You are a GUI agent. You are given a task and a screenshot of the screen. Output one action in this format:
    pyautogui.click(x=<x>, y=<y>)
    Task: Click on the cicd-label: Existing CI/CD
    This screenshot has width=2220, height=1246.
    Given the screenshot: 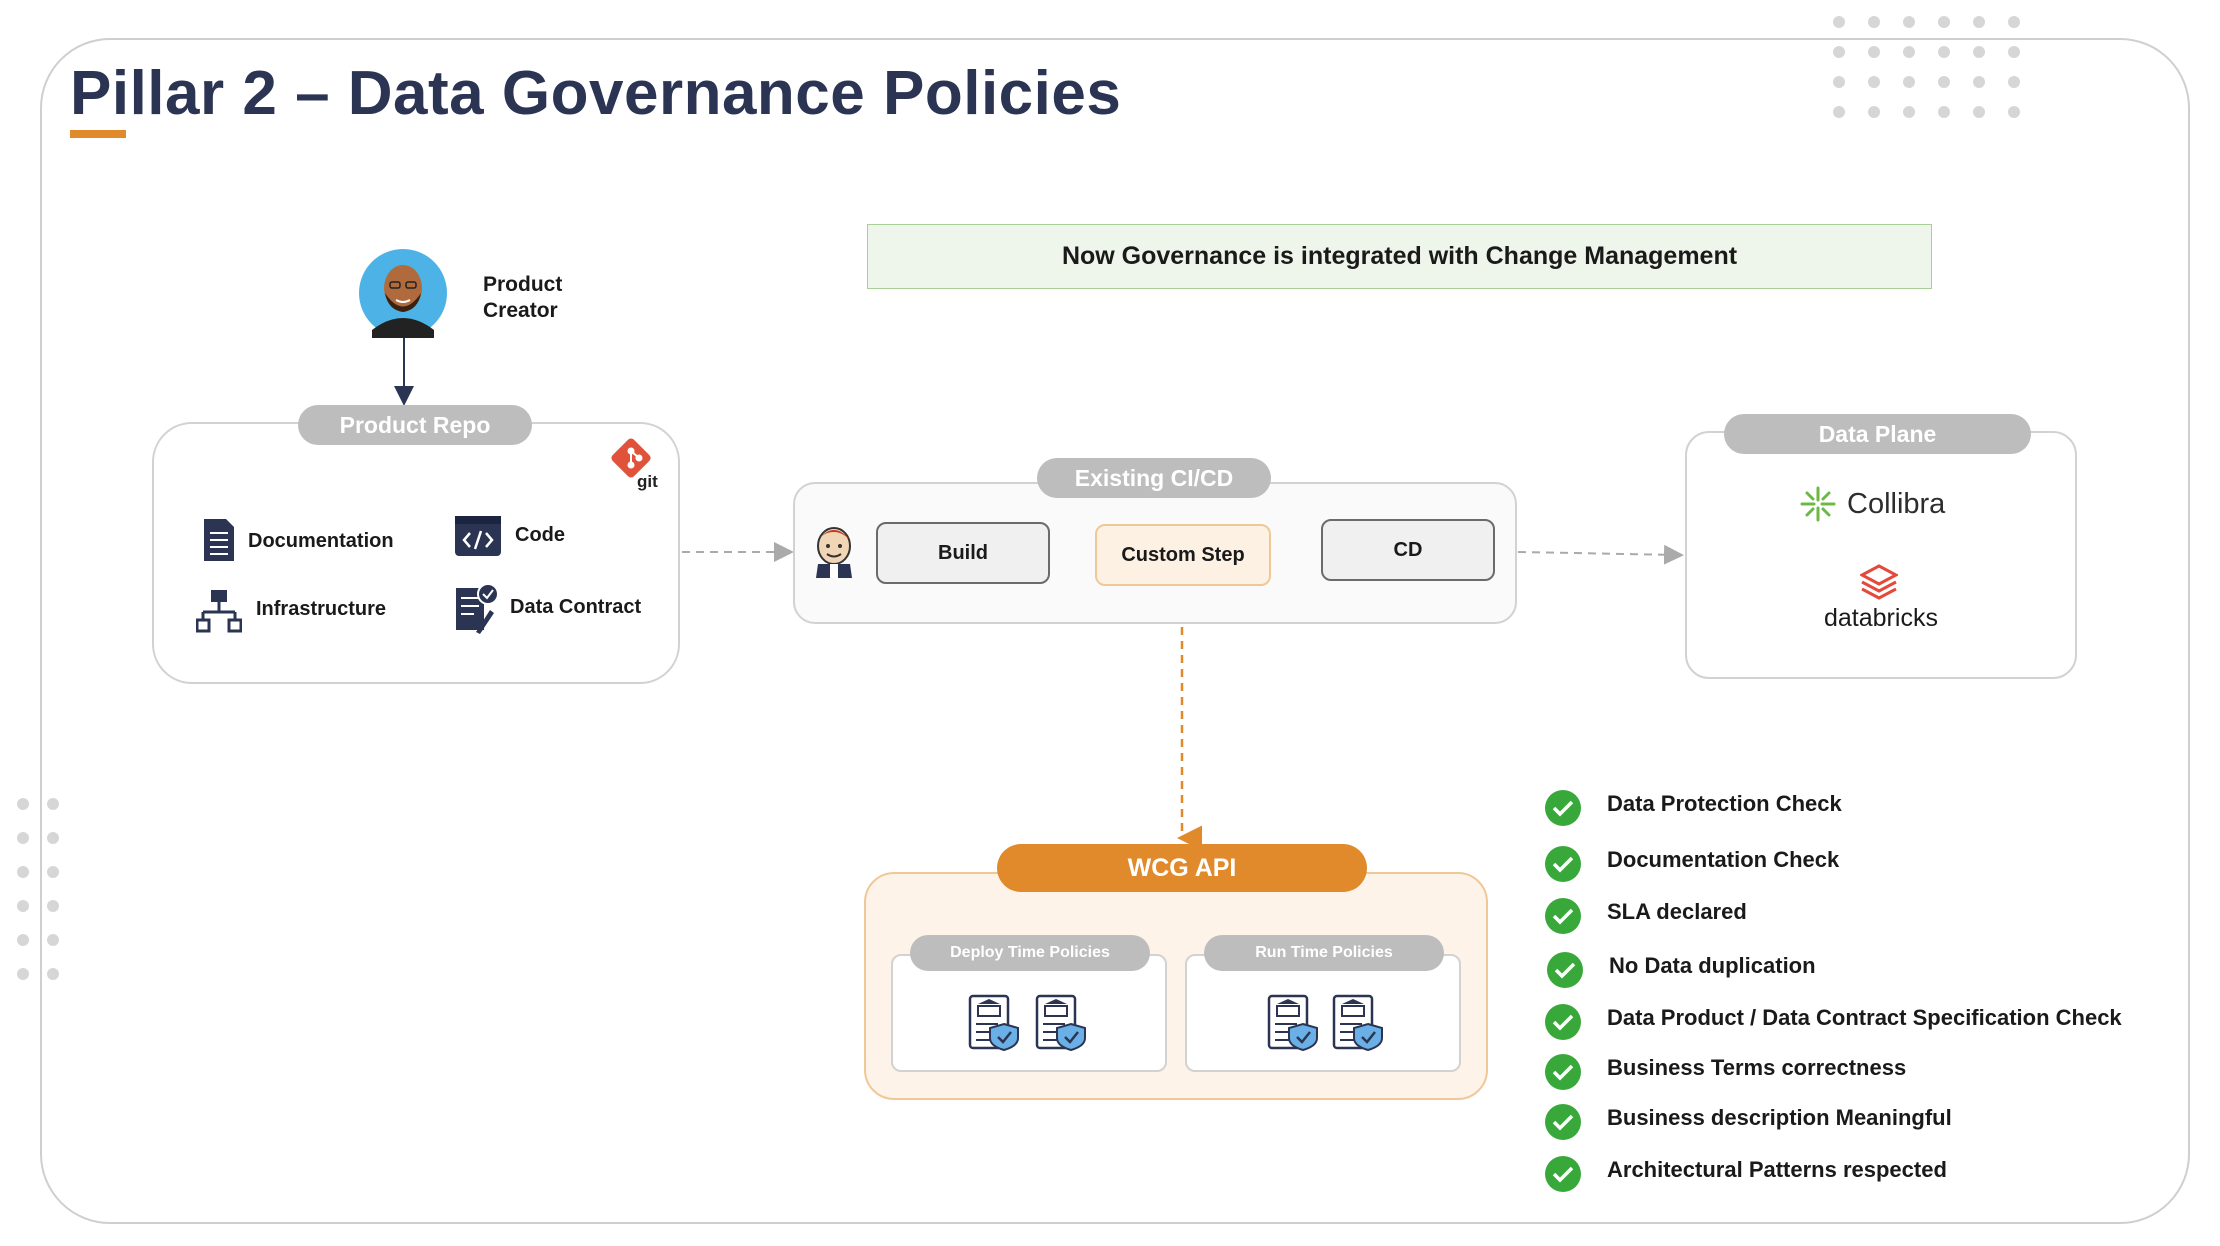 What is the action you would take?
    pyautogui.click(x=1154, y=478)
    